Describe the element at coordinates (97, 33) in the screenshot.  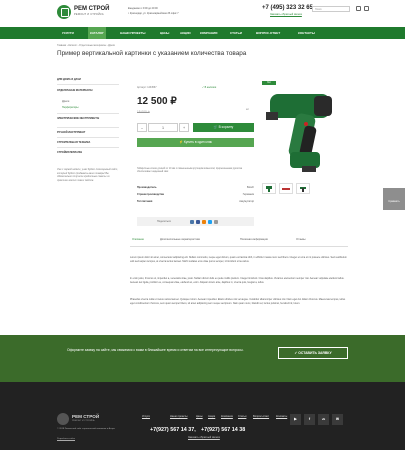
I see `nav-item-catalog: Каталог` at that location.